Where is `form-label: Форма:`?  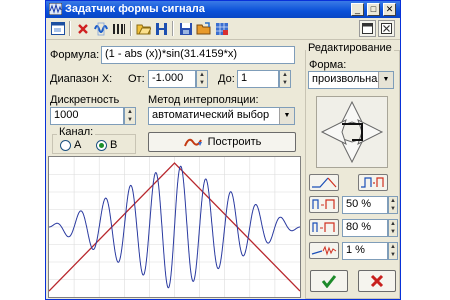 form-label: Форма: is located at coordinates (328, 65).